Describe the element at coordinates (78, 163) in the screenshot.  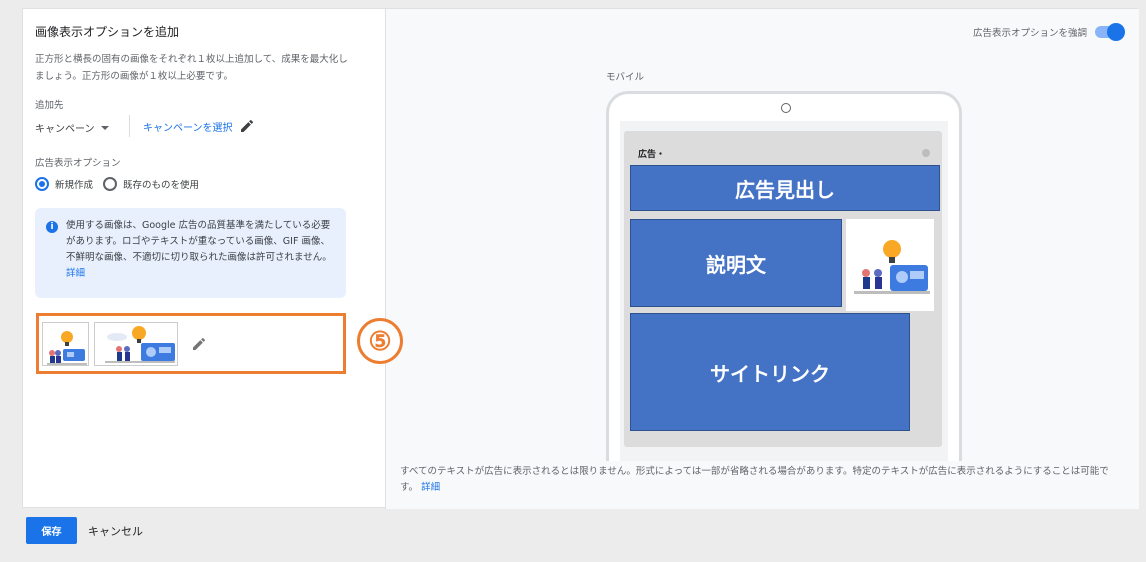
I see `extension-label: 広告表示オプション` at that location.